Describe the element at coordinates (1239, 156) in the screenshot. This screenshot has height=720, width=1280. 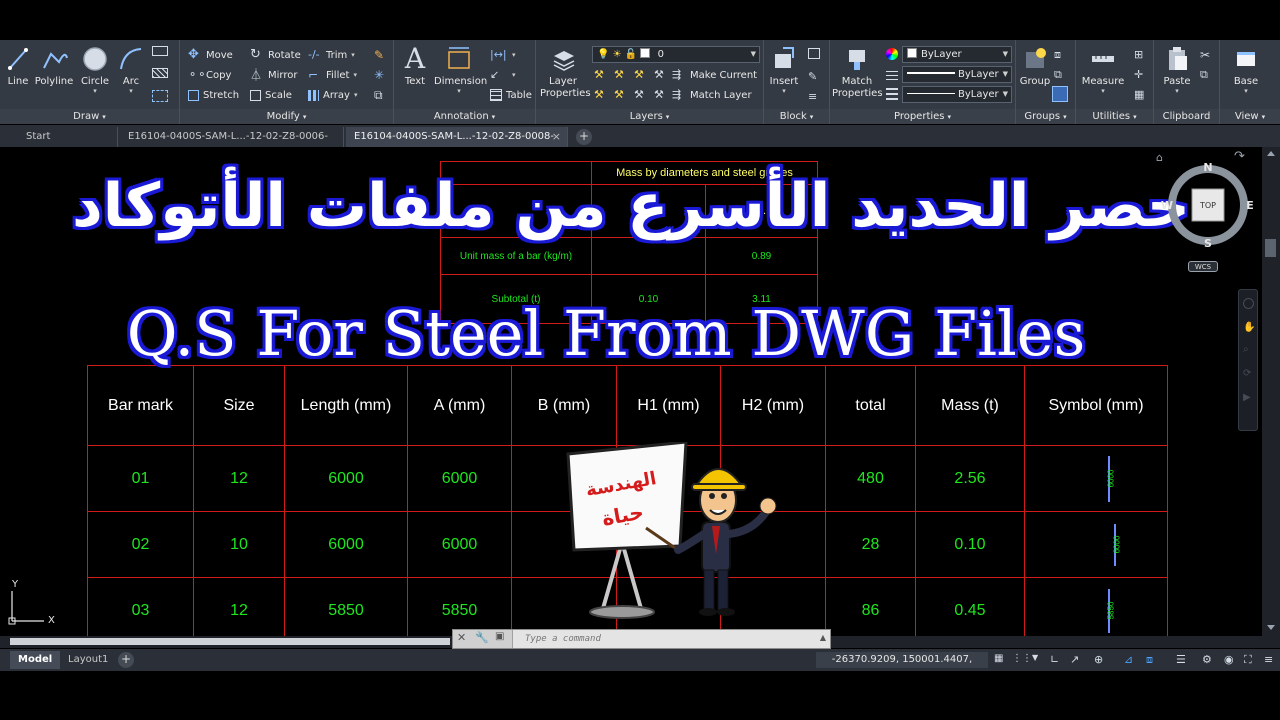
I see `rotate-view-icon: ↷` at that location.